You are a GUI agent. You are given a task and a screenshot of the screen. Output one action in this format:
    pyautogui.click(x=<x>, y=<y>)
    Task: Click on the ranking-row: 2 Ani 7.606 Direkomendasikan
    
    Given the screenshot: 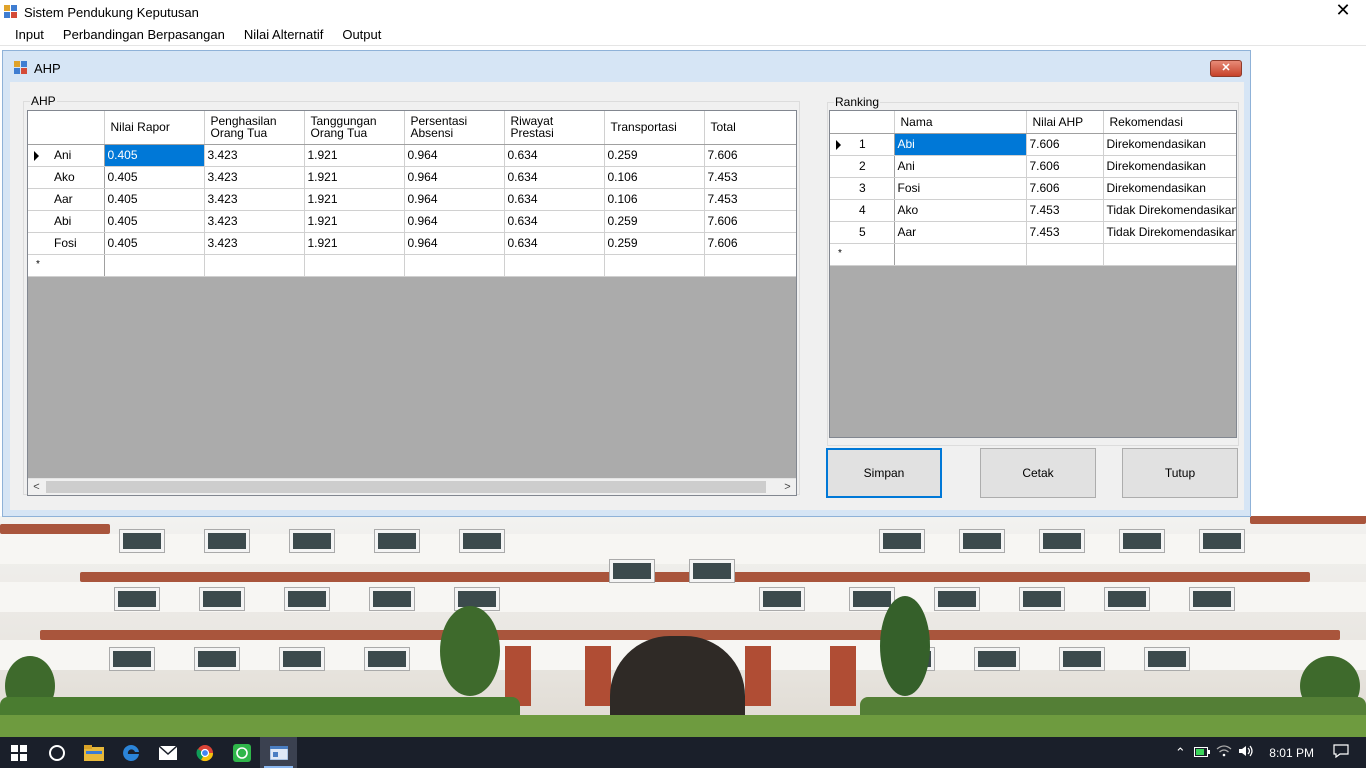 What is the action you would take?
    pyautogui.click(x=1033, y=166)
    